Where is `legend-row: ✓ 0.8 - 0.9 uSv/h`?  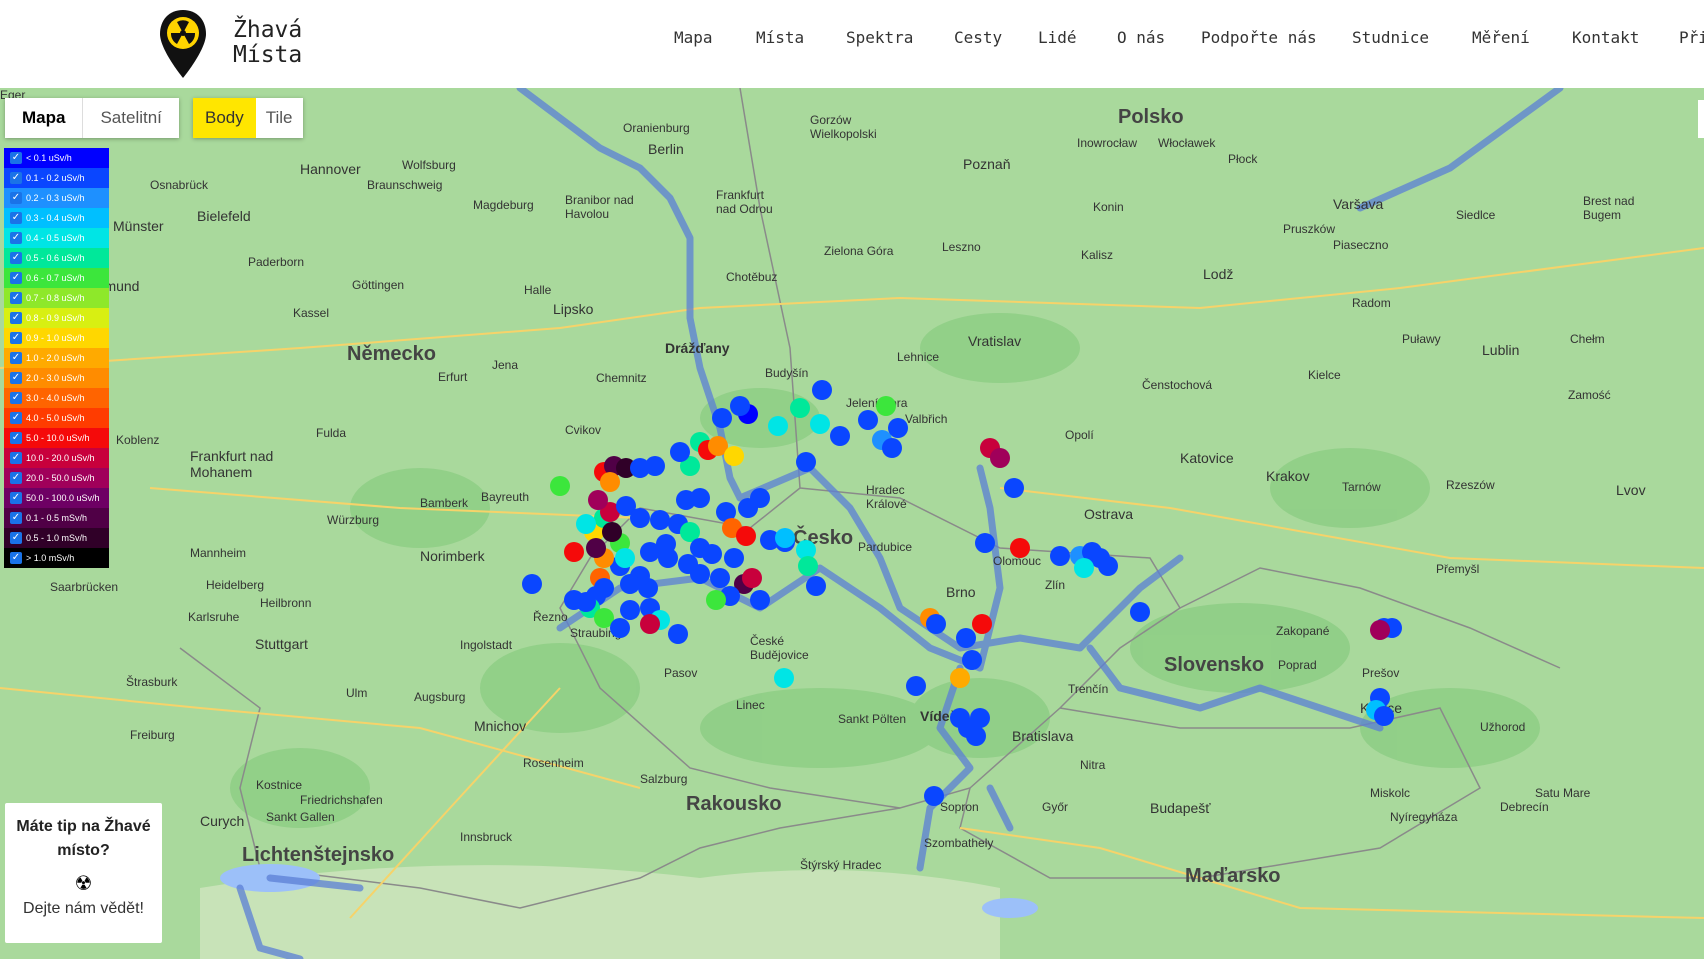 legend-row: ✓ 0.8 - 0.9 uSv/h is located at coordinates (56, 318).